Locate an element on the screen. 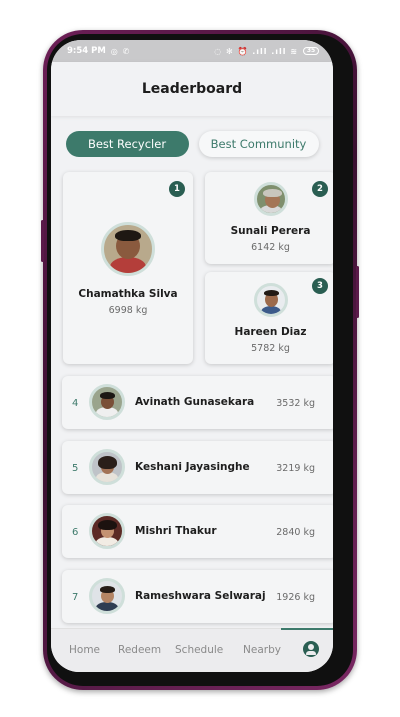 This screenshot has height=717, width=400. active-tab-indicator is located at coordinates (307, 629).